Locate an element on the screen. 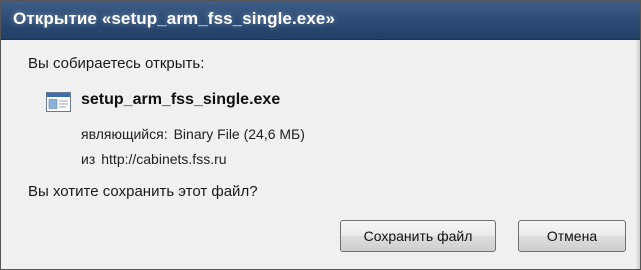 Image resolution: width=641 pixels, height=270 pixels. file-source-row: из http://cabinets.fss.ru is located at coordinates (154, 159).